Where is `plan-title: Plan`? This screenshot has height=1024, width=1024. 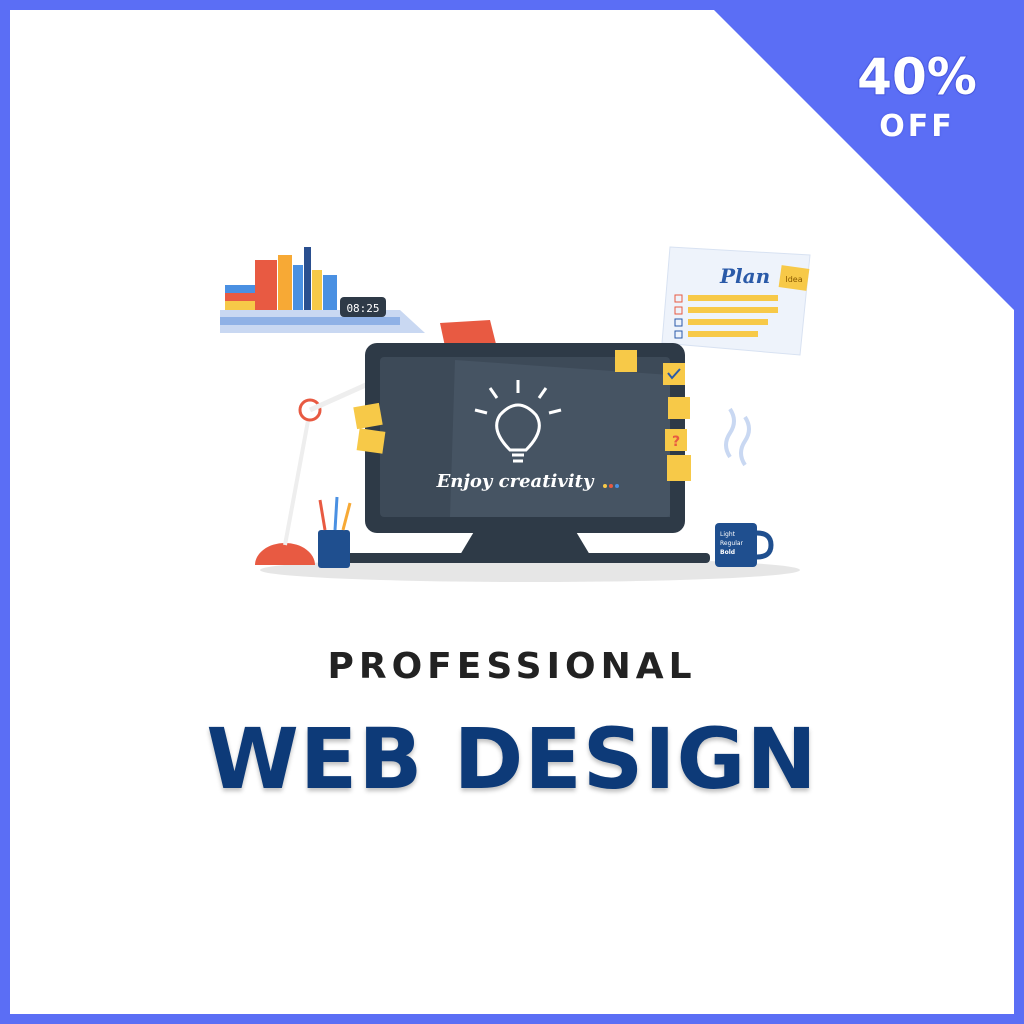 plan-title: Plan is located at coordinates (744, 276).